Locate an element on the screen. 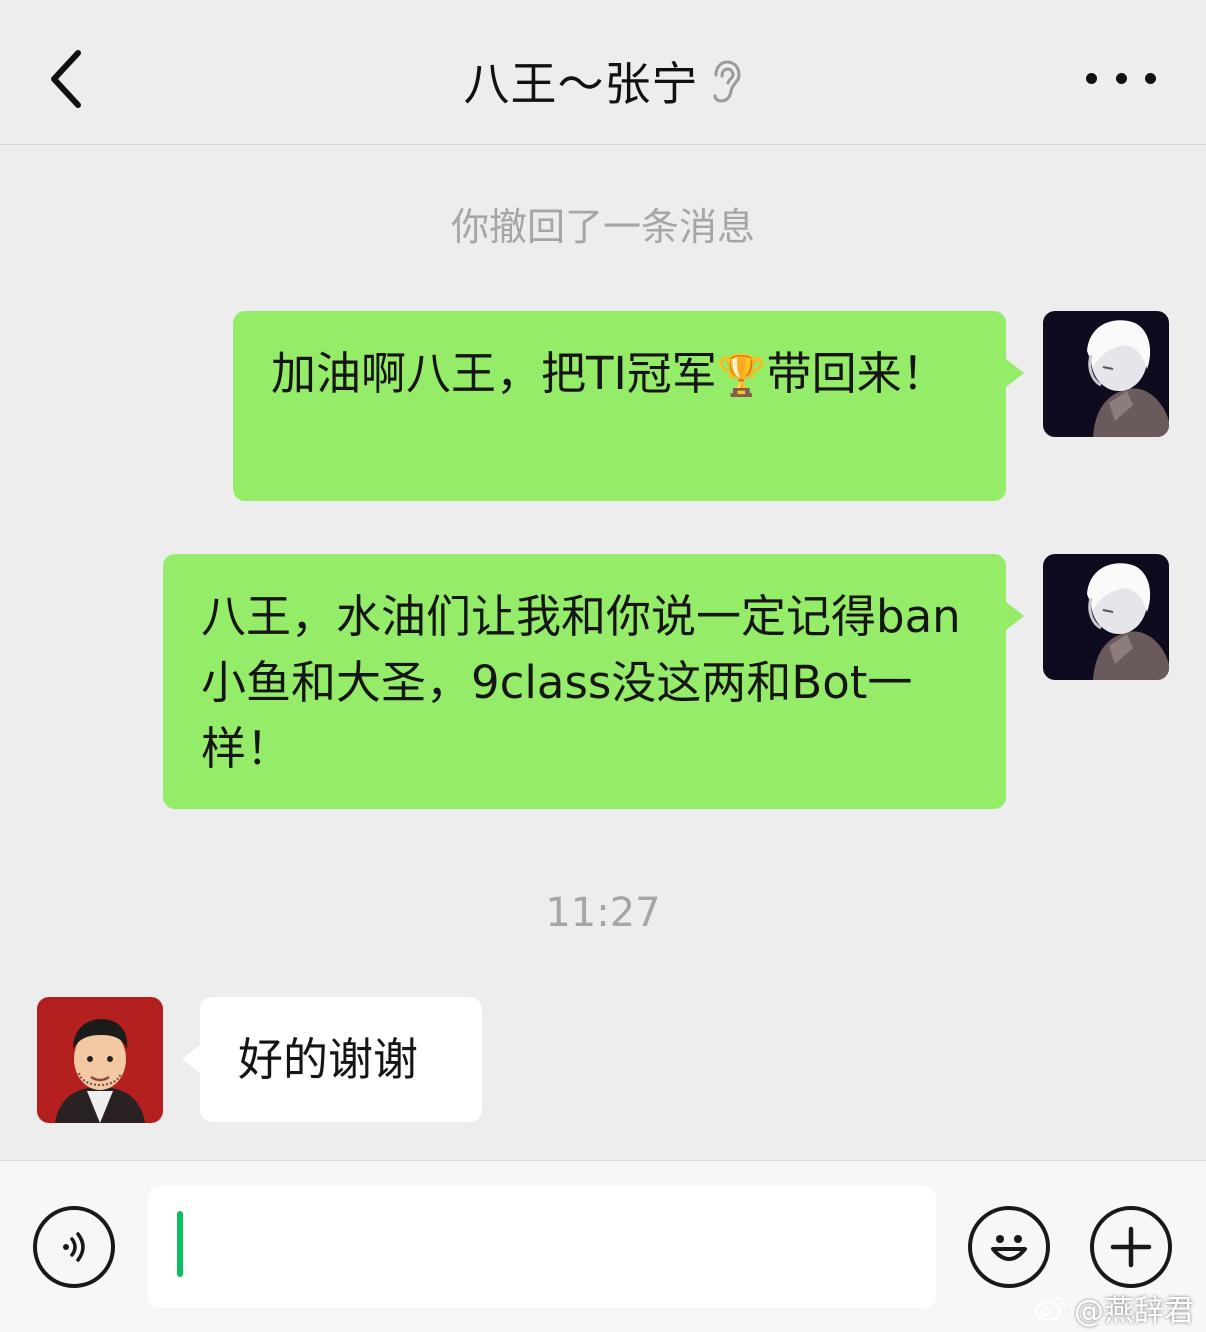  time-stamp: 11:27 is located at coordinates (603, 913).